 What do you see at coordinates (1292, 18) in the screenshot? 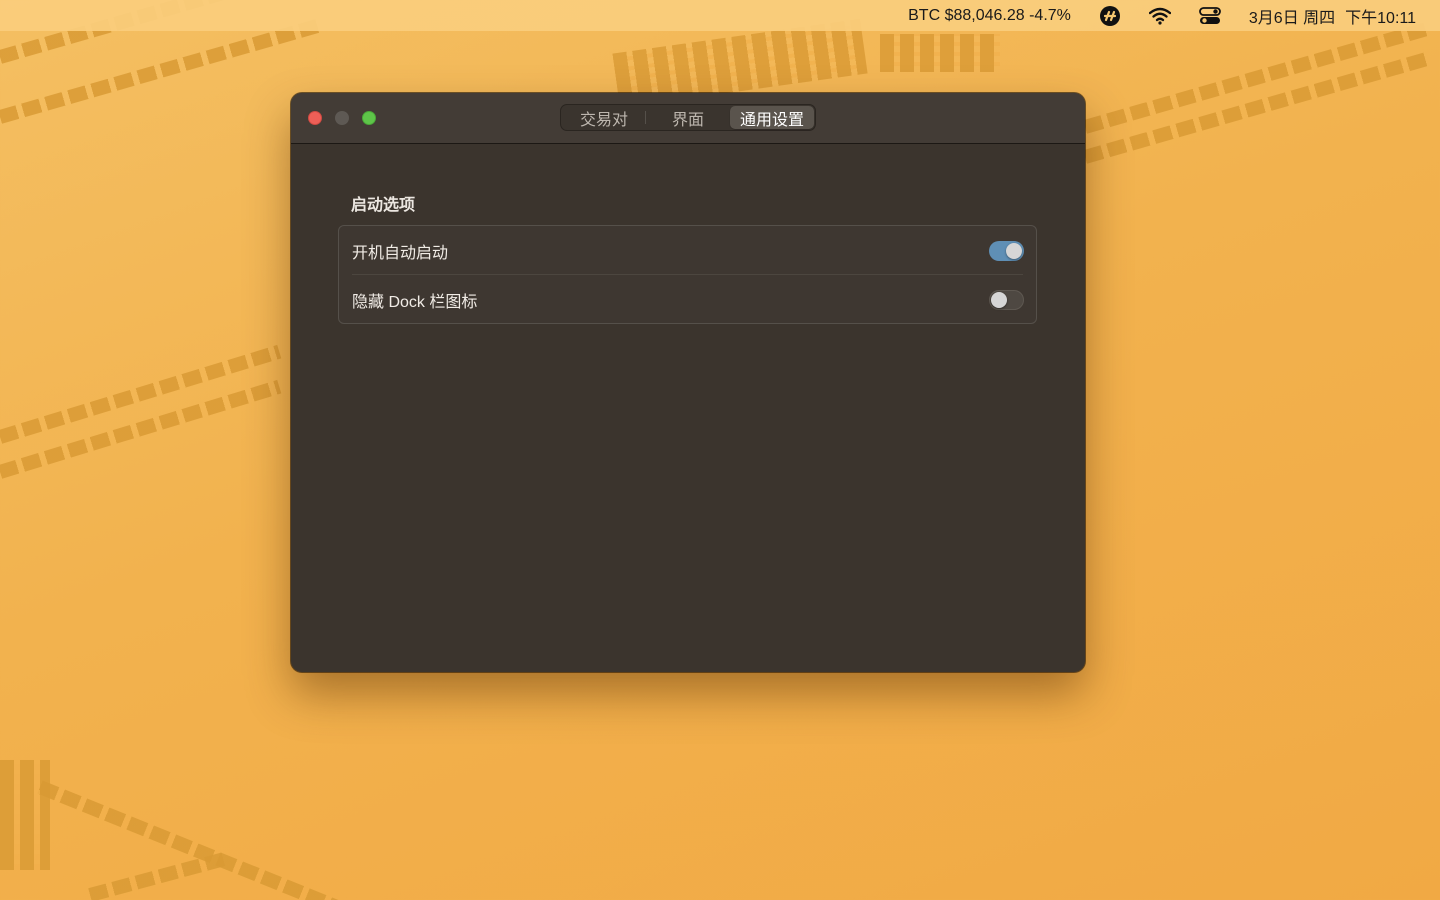
I see `menu-bar-date: 3月6日 周四` at bounding box center [1292, 18].